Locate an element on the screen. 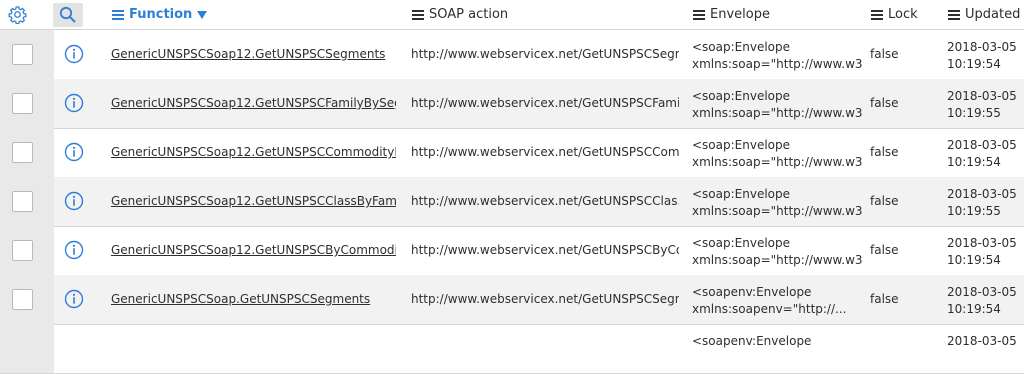 This screenshot has width=1024, height=374. column-header-label: Envelope is located at coordinates (740, 14).